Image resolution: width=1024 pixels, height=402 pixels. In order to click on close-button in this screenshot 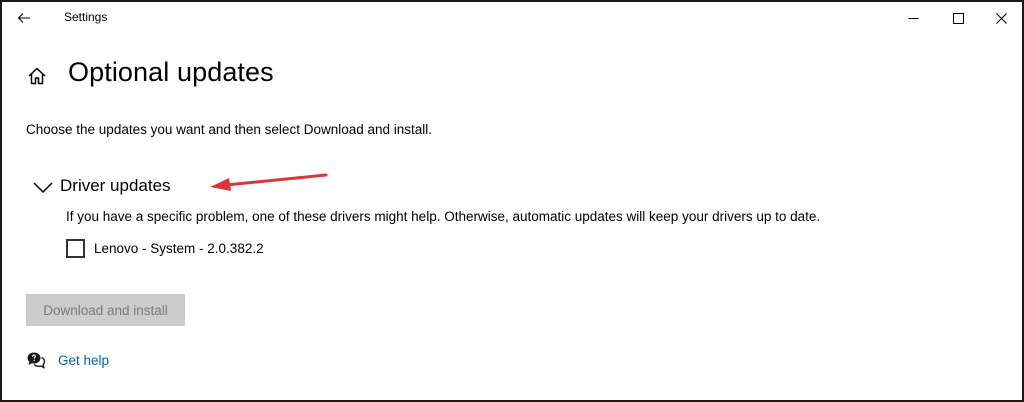, I will do `click(1001, 18)`.